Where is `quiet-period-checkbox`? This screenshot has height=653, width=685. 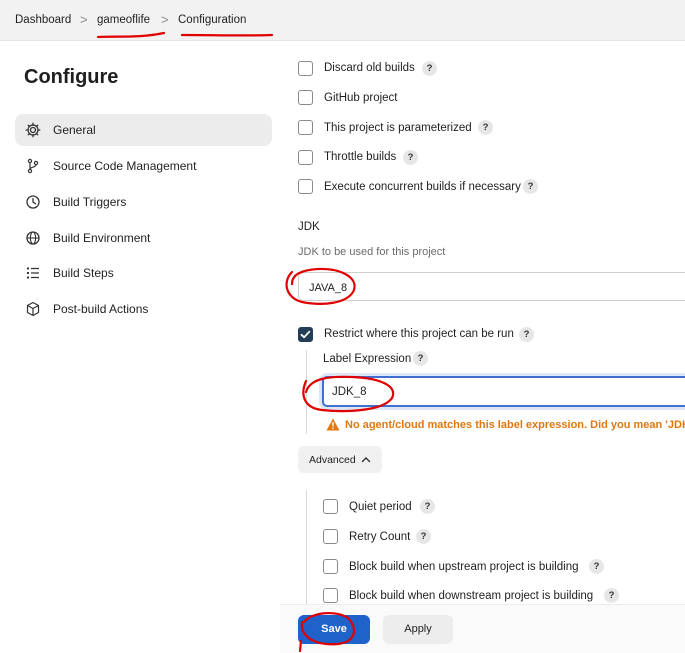
quiet-period-checkbox is located at coordinates (330, 506).